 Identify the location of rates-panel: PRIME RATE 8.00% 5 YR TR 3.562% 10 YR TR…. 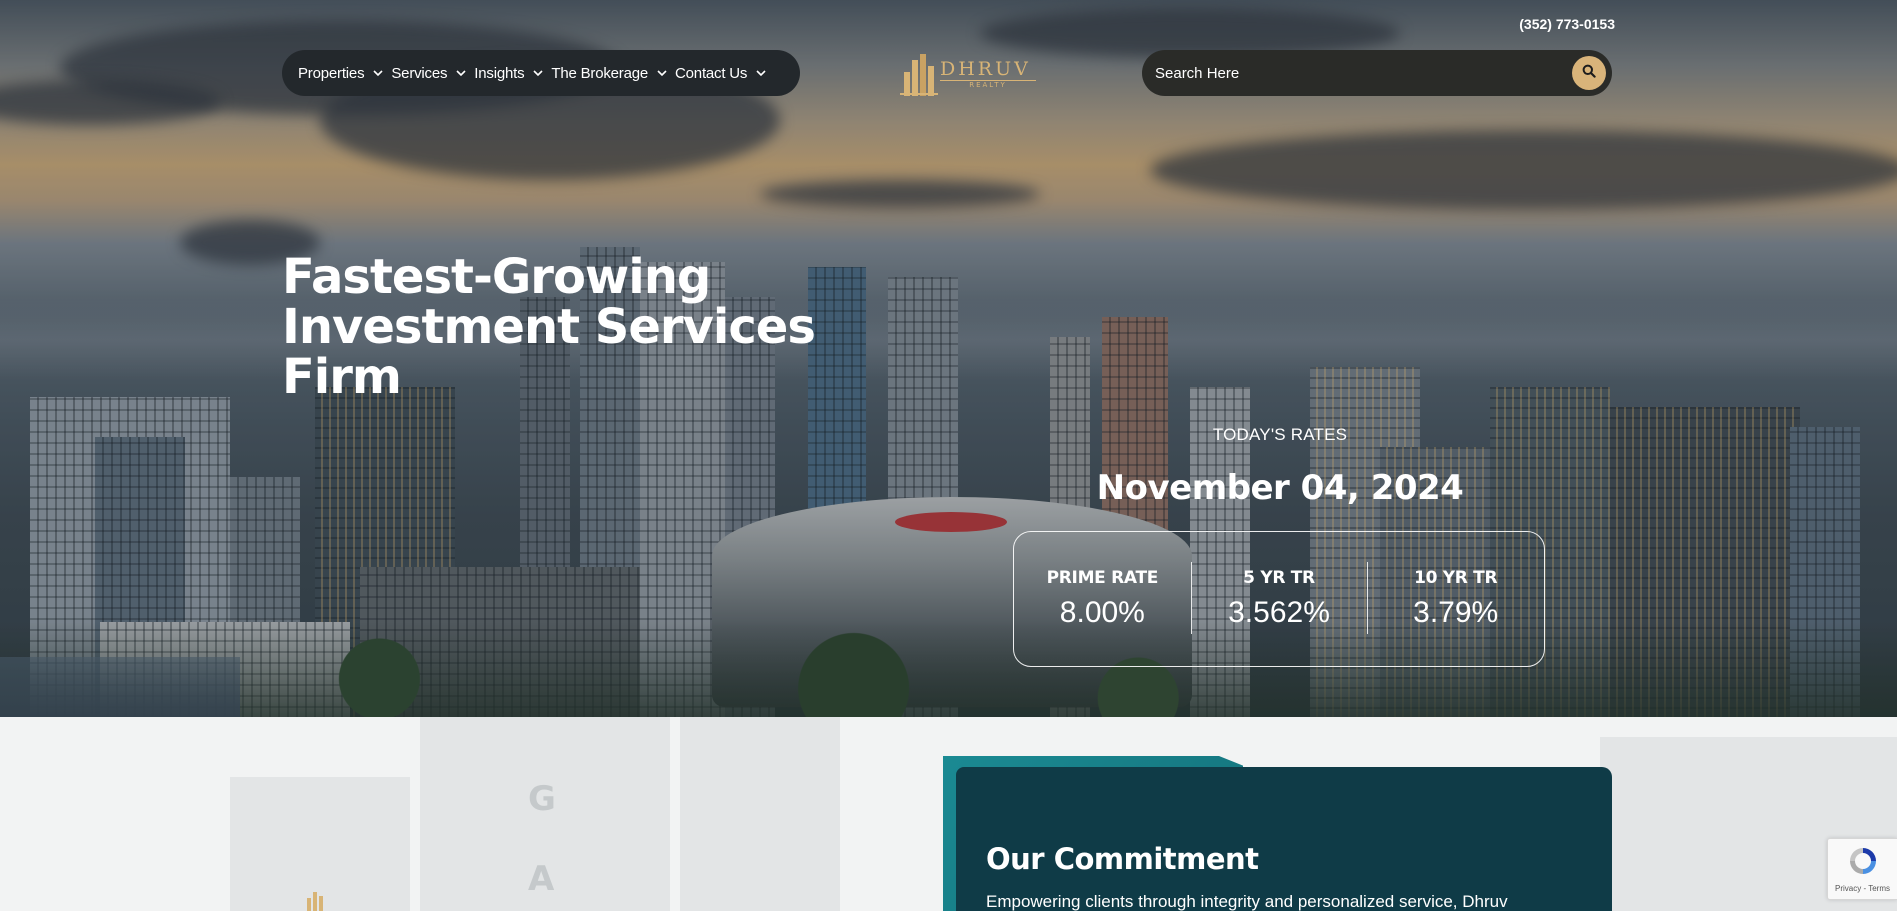
(1279, 599).